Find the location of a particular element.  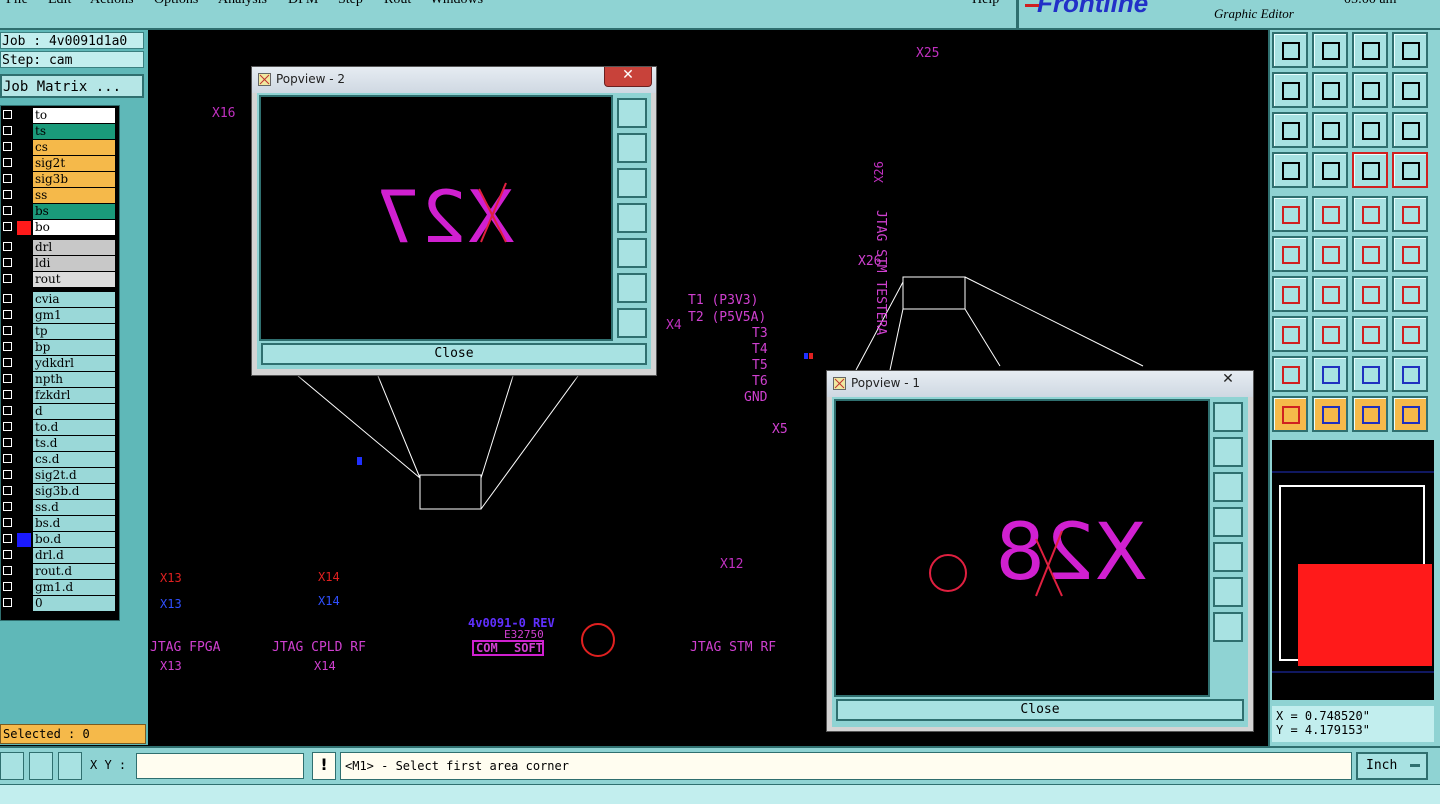

popview-2-close-button: Close is located at coordinates (454, 354).